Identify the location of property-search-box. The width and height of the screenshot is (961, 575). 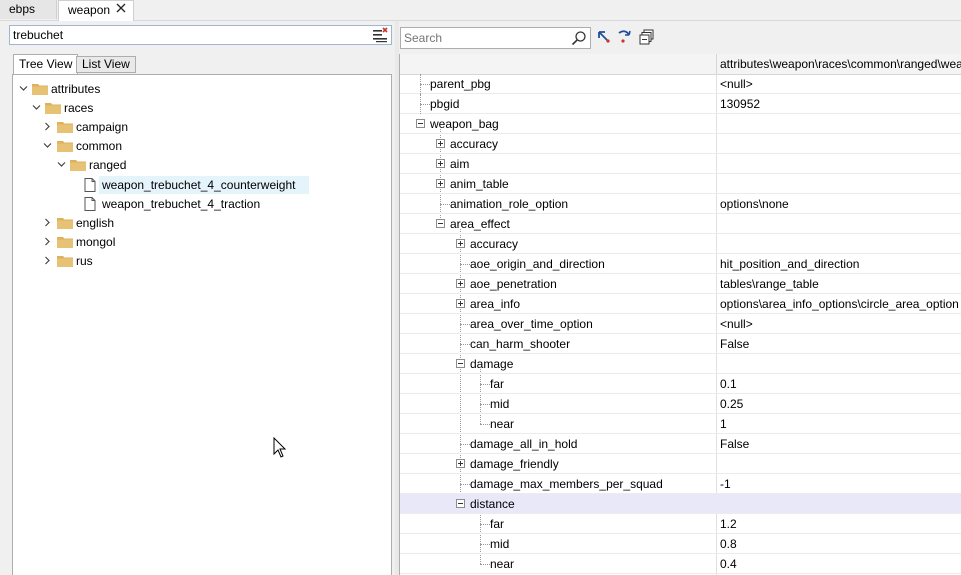
(495, 38).